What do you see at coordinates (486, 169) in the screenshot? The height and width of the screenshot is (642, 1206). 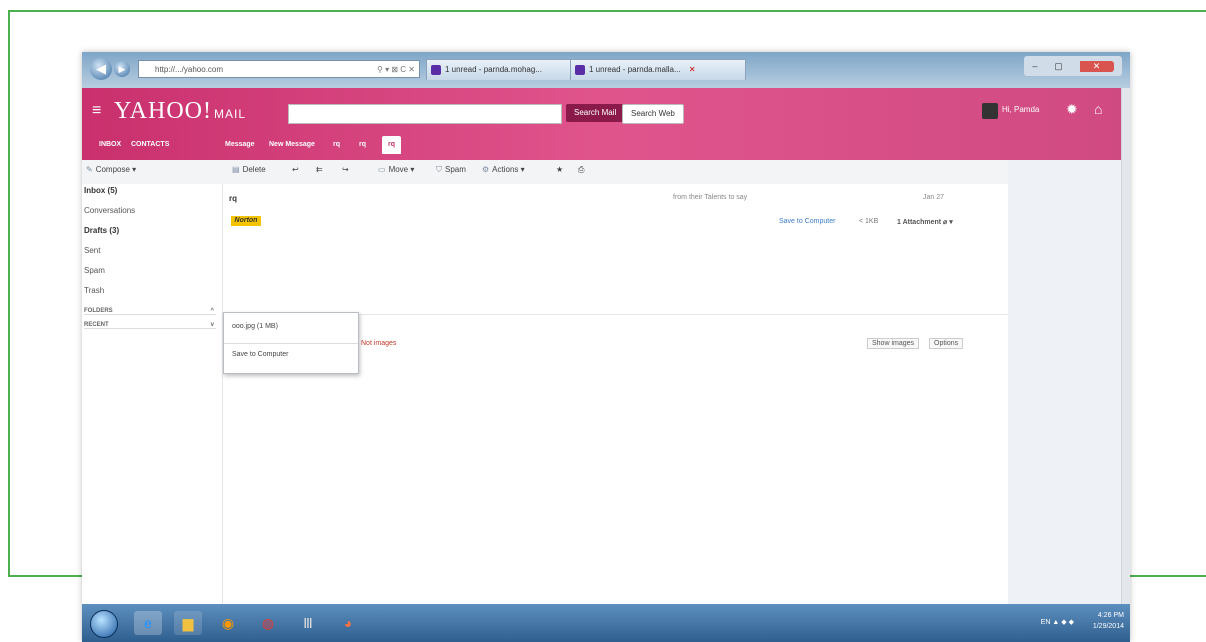 I see `actions-icon: ⚙` at bounding box center [486, 169].